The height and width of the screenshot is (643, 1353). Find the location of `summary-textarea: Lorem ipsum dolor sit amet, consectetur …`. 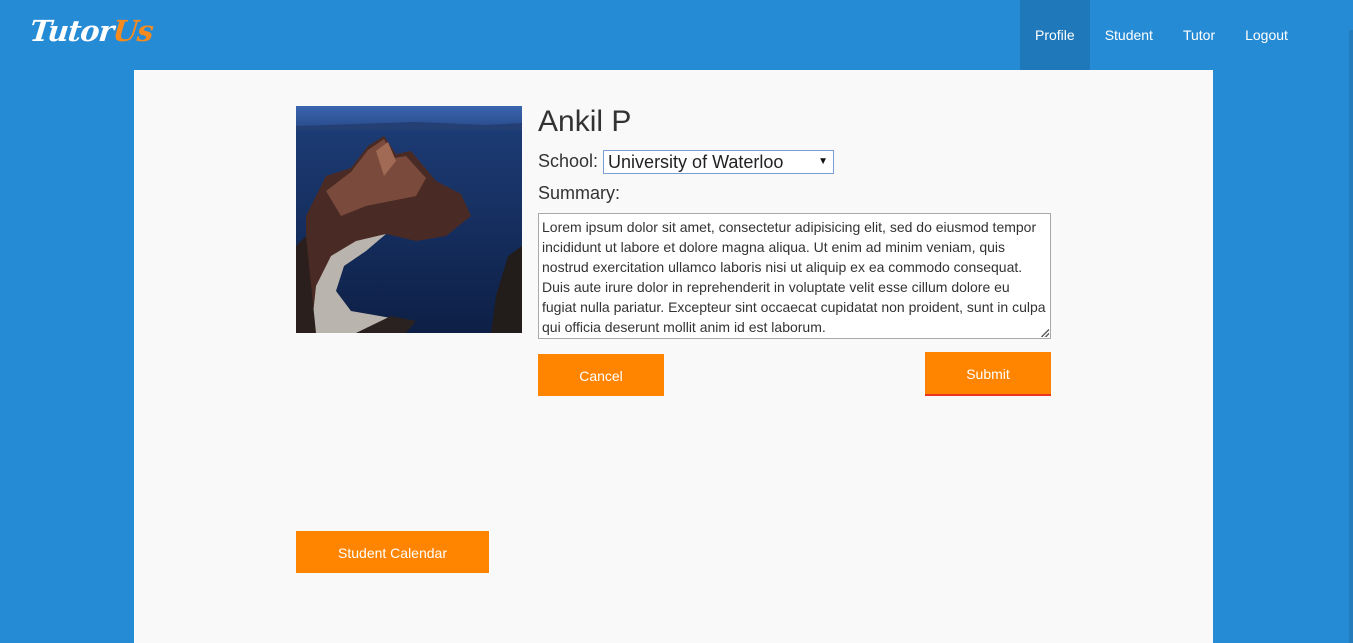

summary-textarea: Lorem ipsum dolor sit amet, consectetur … is located at coordinates (794, 276).